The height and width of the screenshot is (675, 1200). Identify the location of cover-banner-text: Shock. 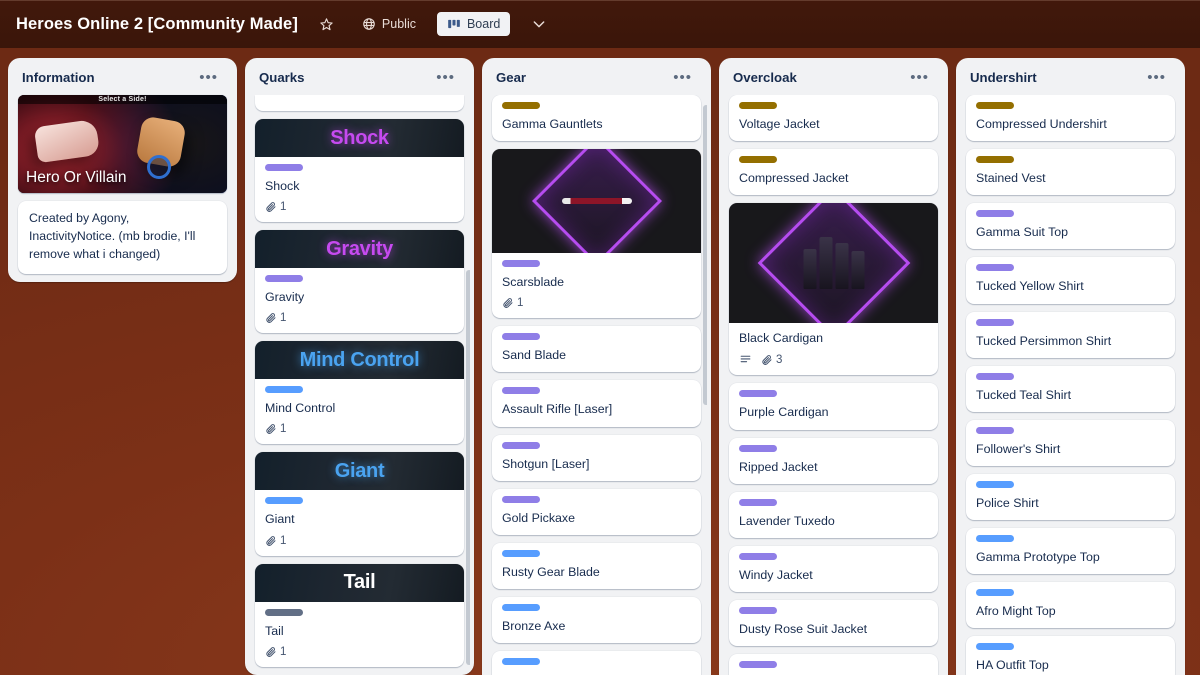
(359, 137).